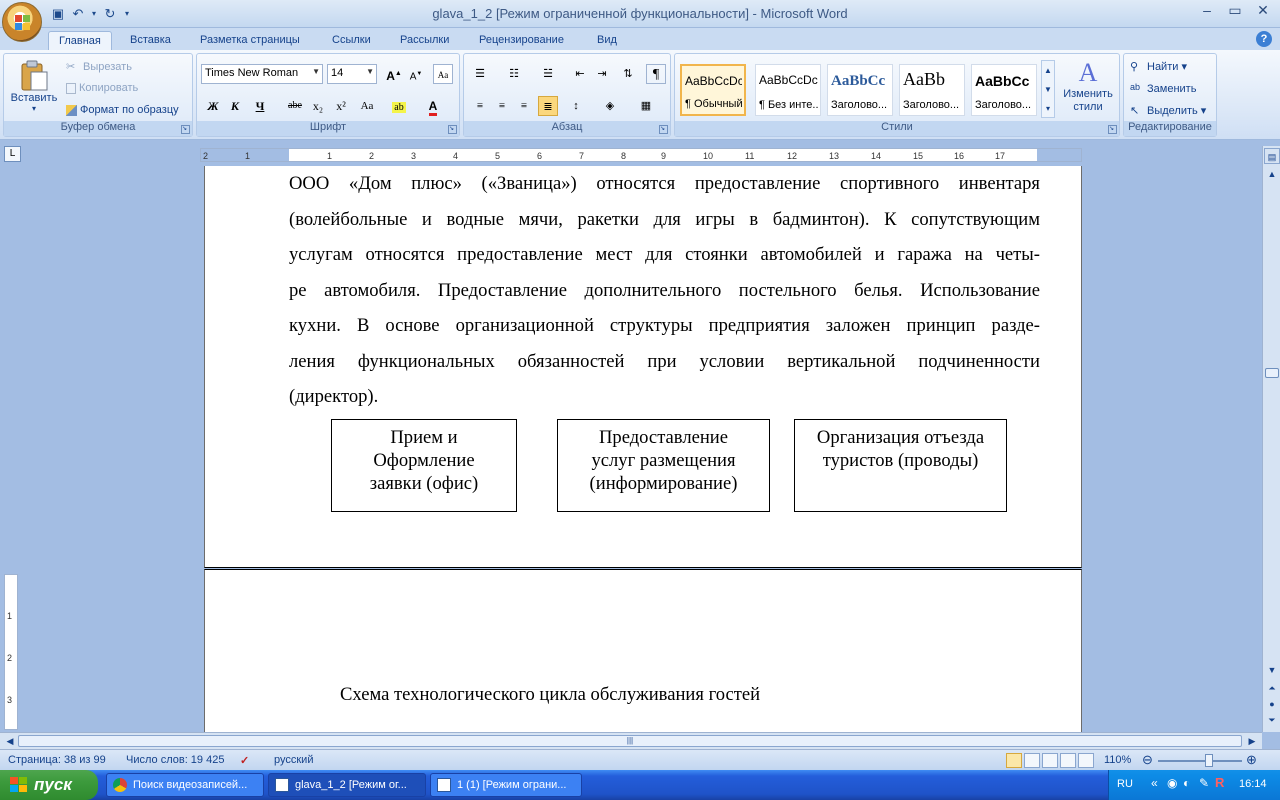 This screenshot has height=800, width=1280. I want to click on shading-icon: ◈, so click(610, 106).